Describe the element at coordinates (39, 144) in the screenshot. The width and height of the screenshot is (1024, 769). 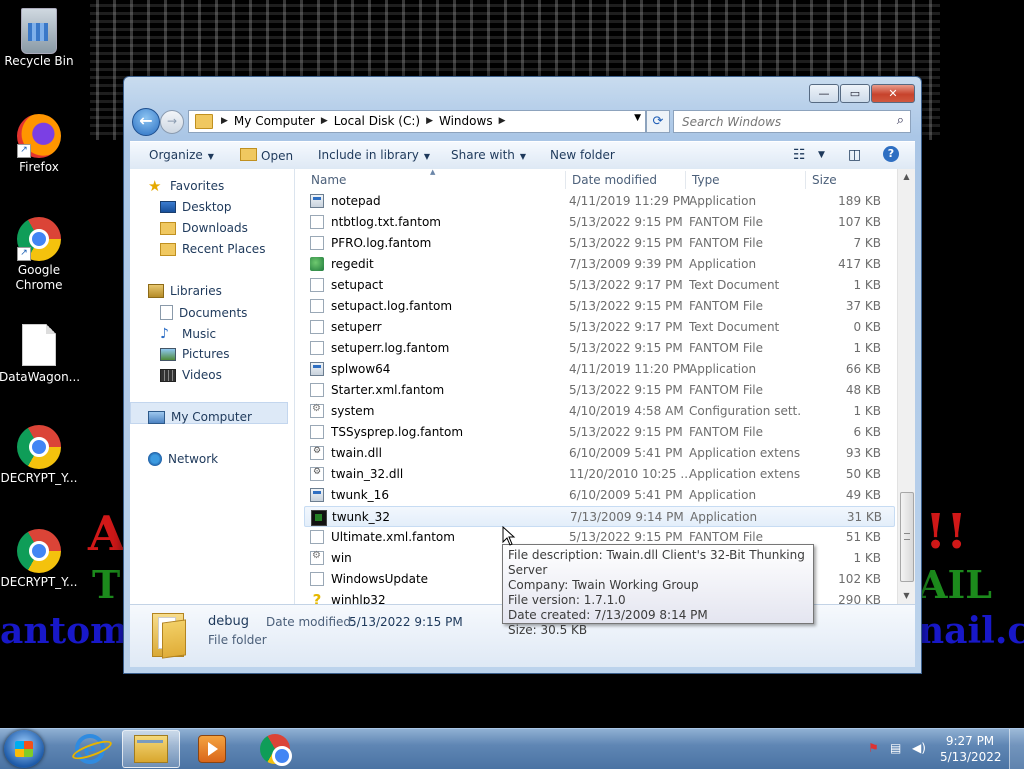
I see `desktop-icon-firefox: ↗ Firefox` at that location.